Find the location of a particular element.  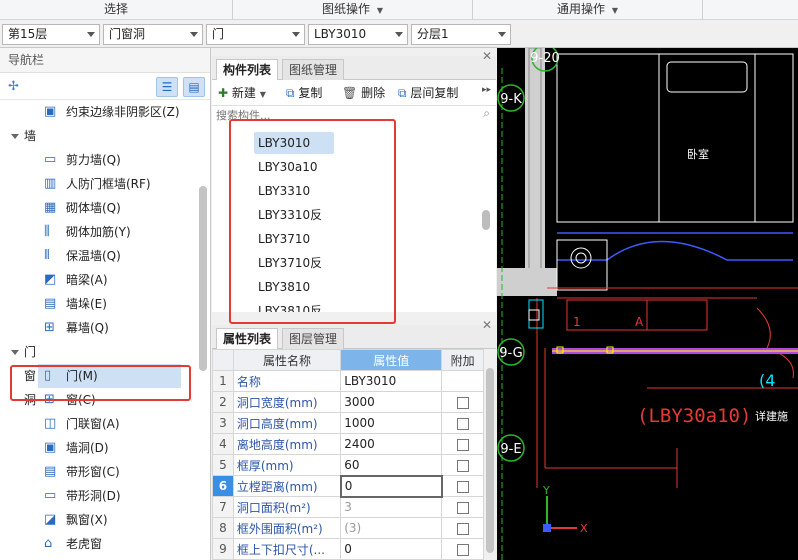

property-row-number: 8 is located at coordinates (223, 528).